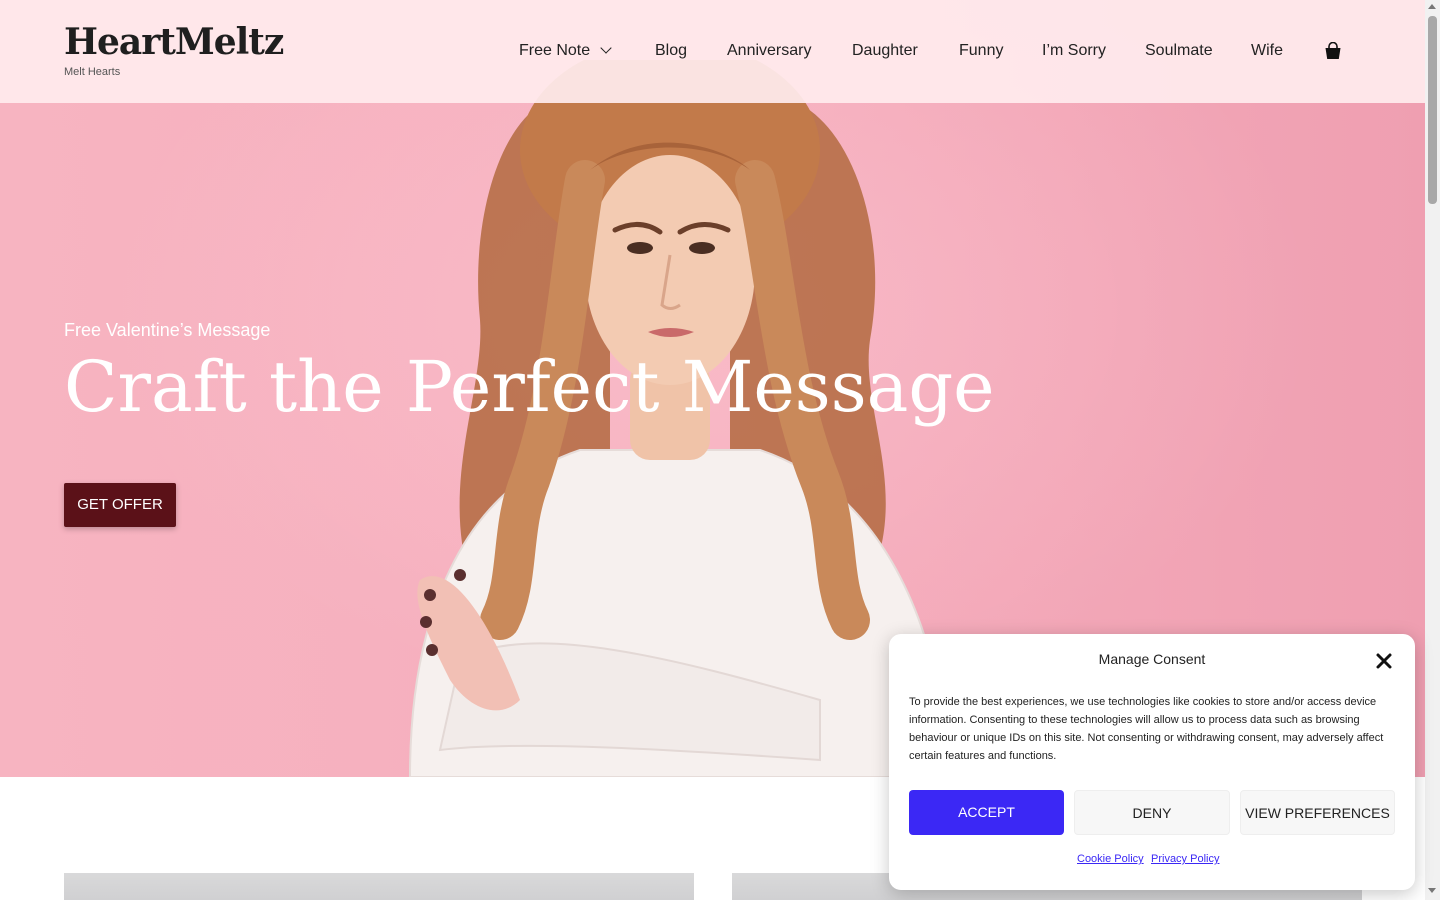 This screenshot has height=900, width=1440. I want to click on post-card-image, so click(379, 886).